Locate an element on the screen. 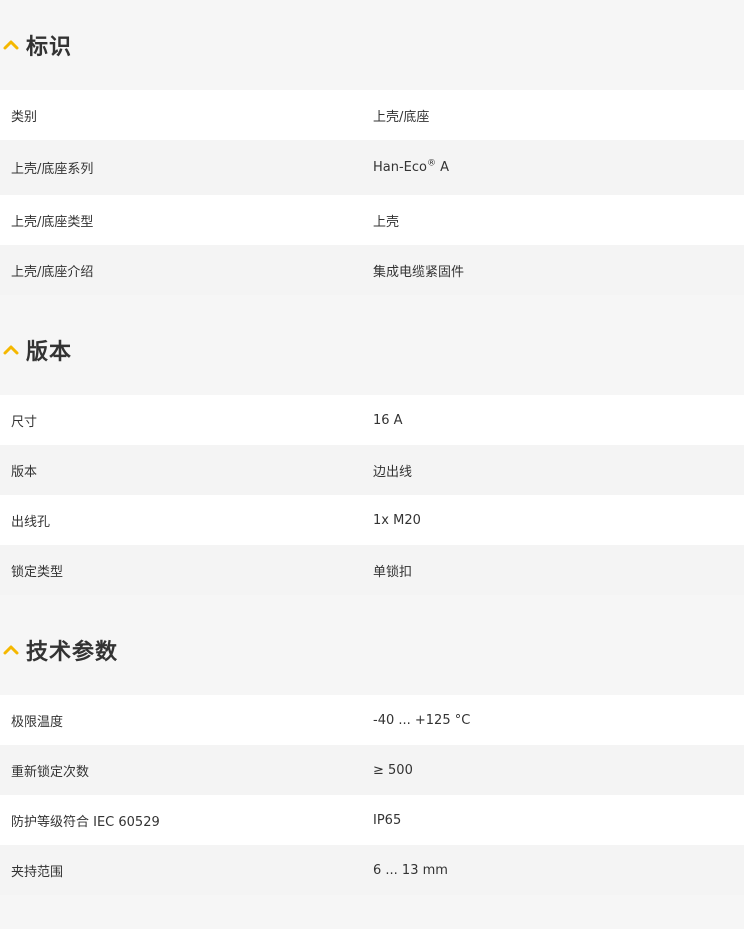  row-label: 锁定类型 is located at coordinates (37, 572).